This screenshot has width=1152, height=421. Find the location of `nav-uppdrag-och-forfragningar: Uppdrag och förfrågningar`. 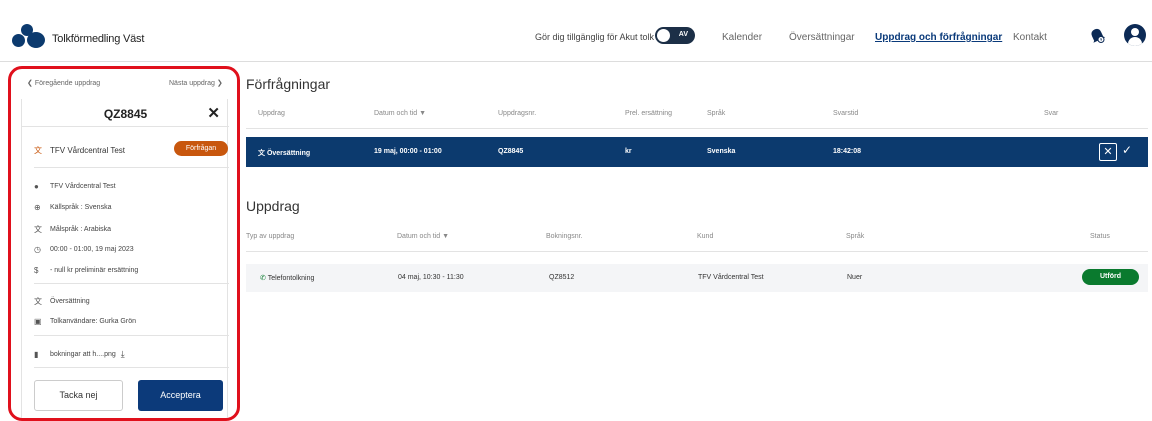

nav-uppdrag-och-forfragningar: Uppdrag och förfrågningar is located at coordinates (938, 37).